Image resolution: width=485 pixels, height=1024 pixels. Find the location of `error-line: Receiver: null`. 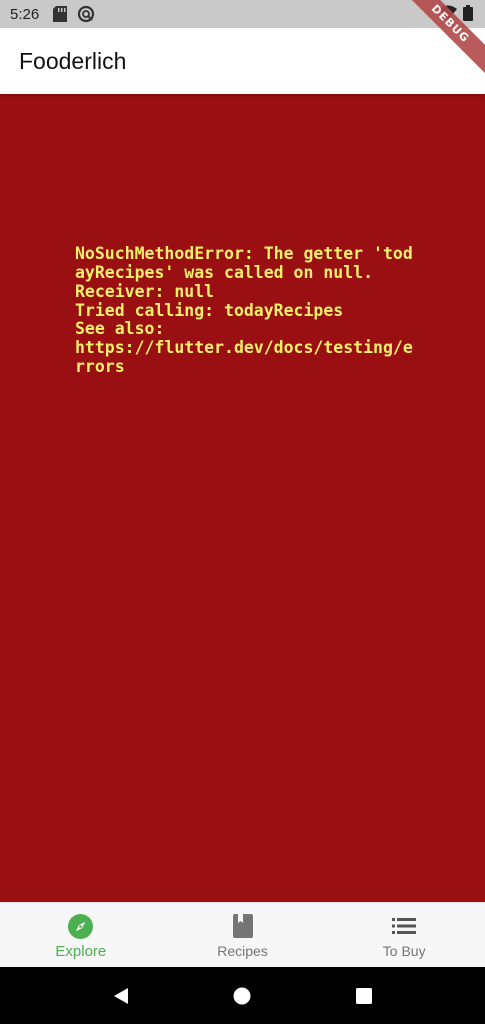

error-line: Receiver: null is located at coordinates (145, 291).